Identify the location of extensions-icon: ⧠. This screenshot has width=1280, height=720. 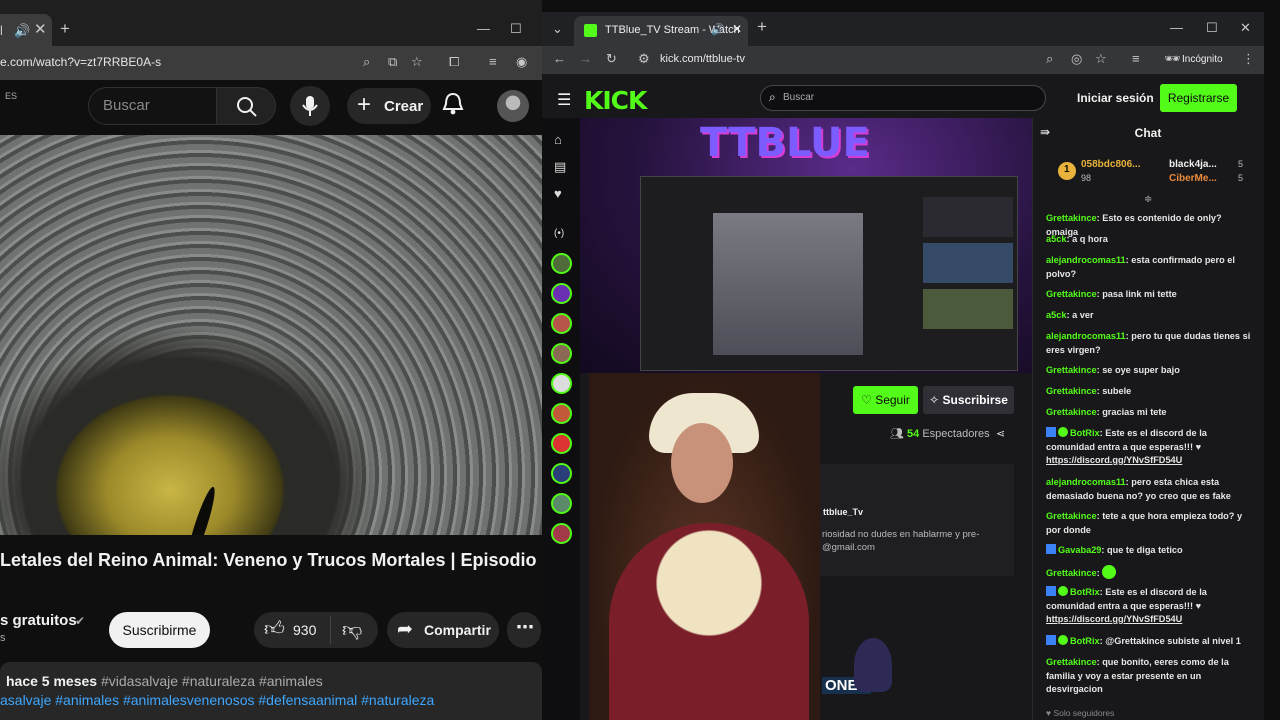
(454, 62).